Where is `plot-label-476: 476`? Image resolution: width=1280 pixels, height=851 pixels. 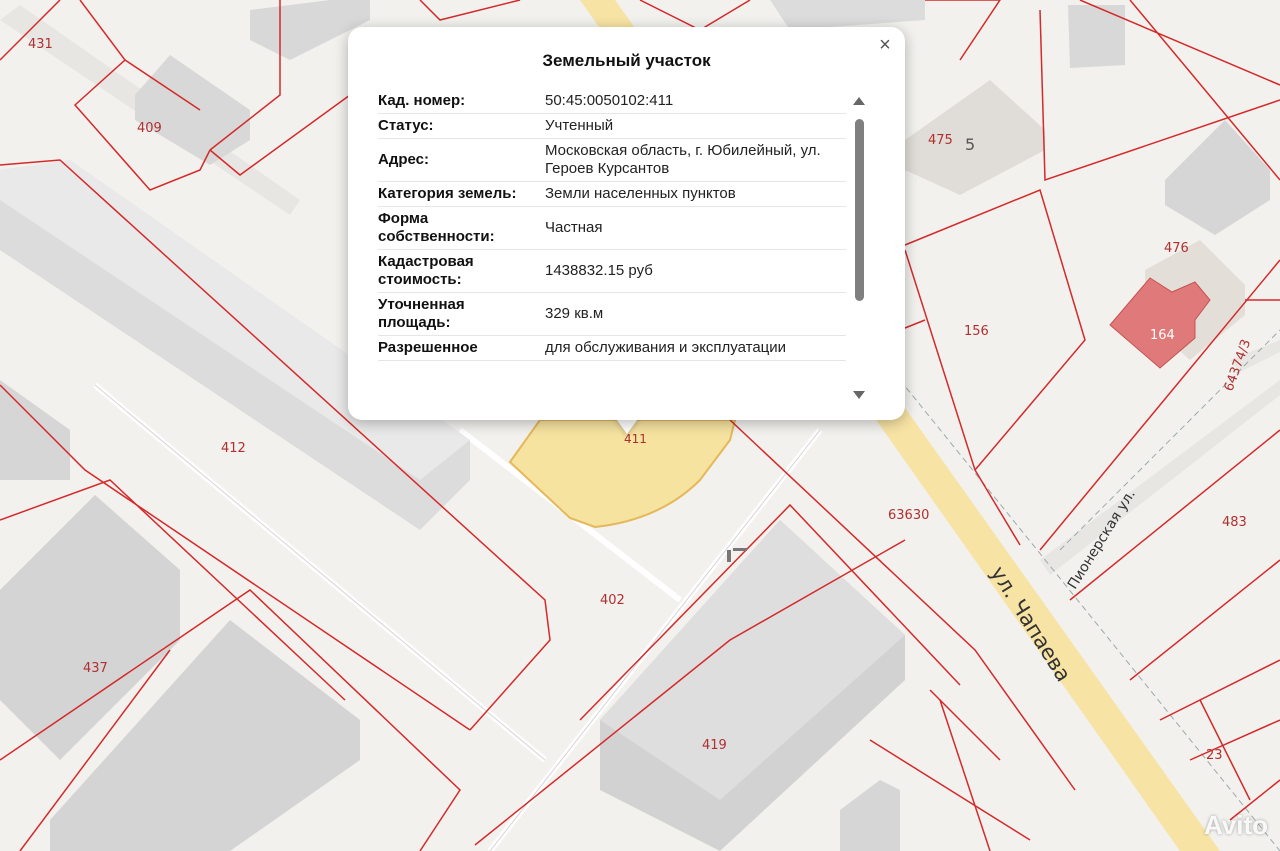 plot-label-476: 476 is located at coordinates (1176, 248).